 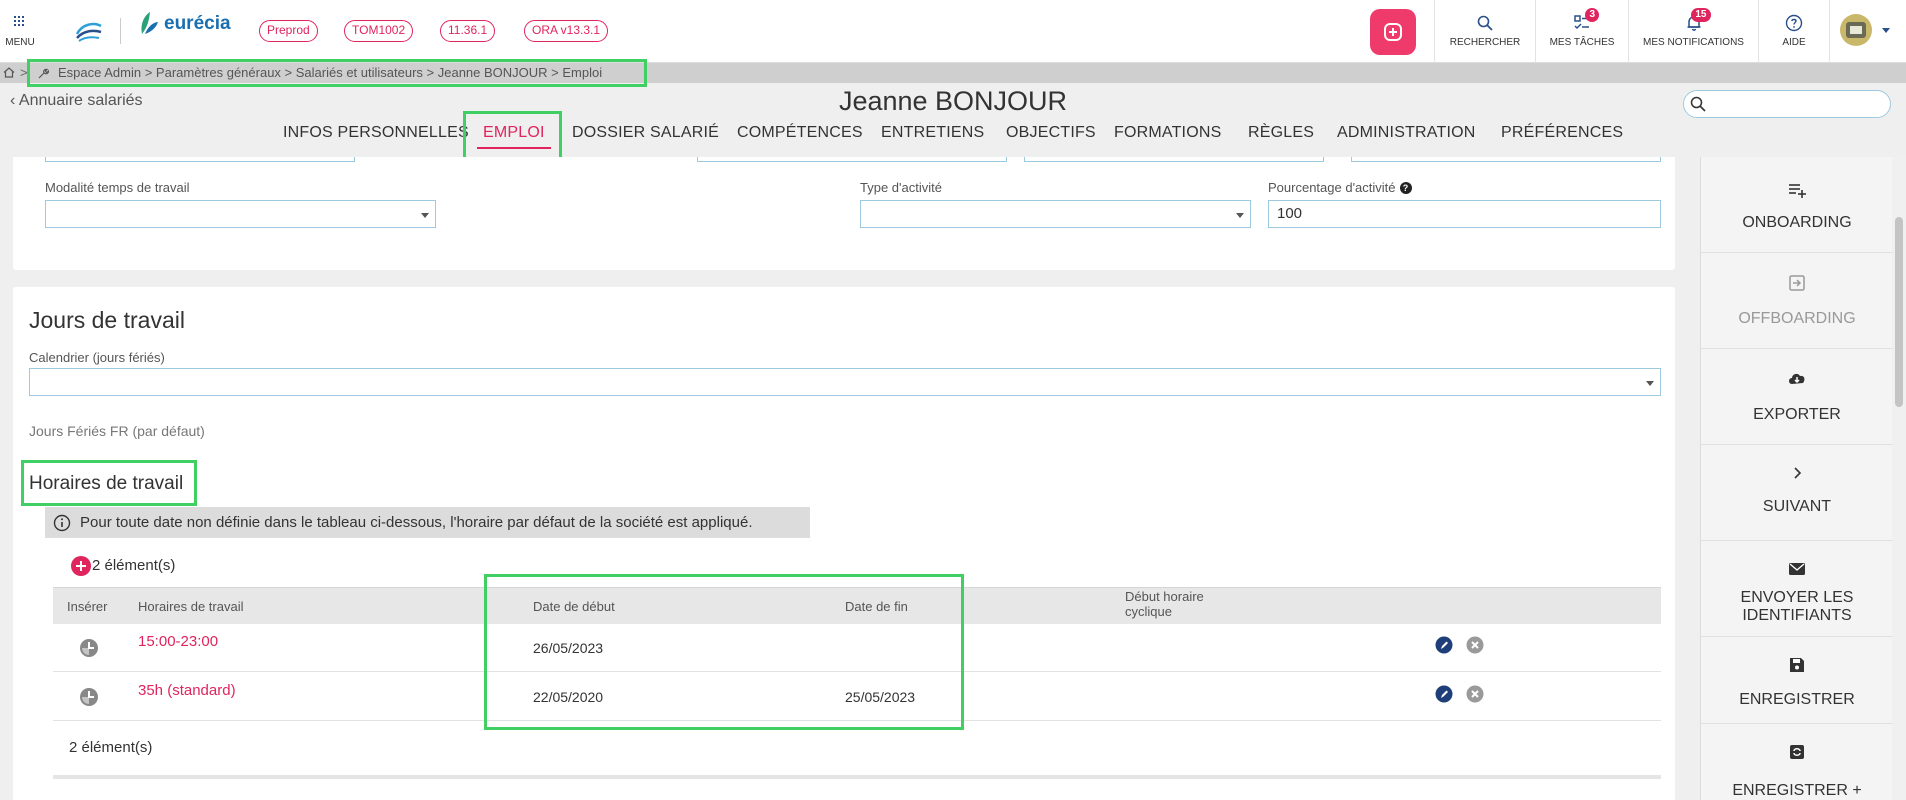 What do you see at coordinates (1797, 665) in the screenshot?
I see `save-icon` at bounding box center [1797, 665].